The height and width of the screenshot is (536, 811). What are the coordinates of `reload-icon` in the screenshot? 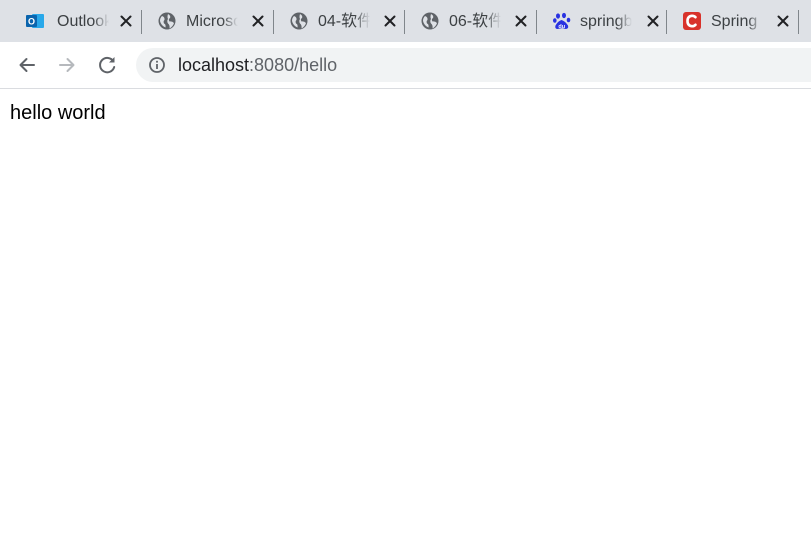 It's located at (107, 65).